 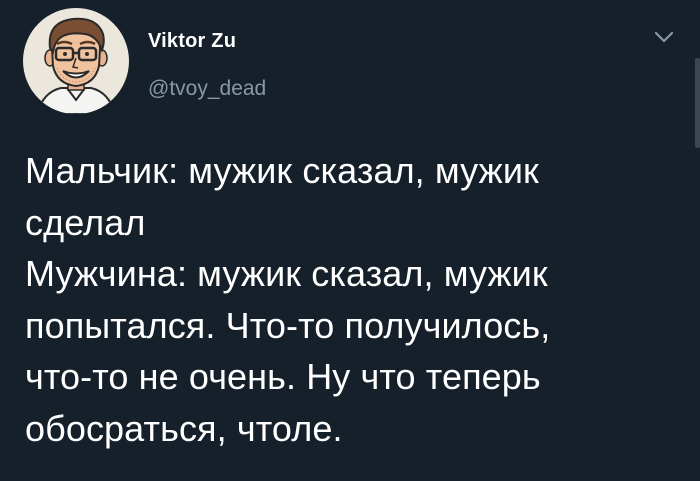 I want to click on author-display-name: Viktor Zu, so click(x=192, y=41).